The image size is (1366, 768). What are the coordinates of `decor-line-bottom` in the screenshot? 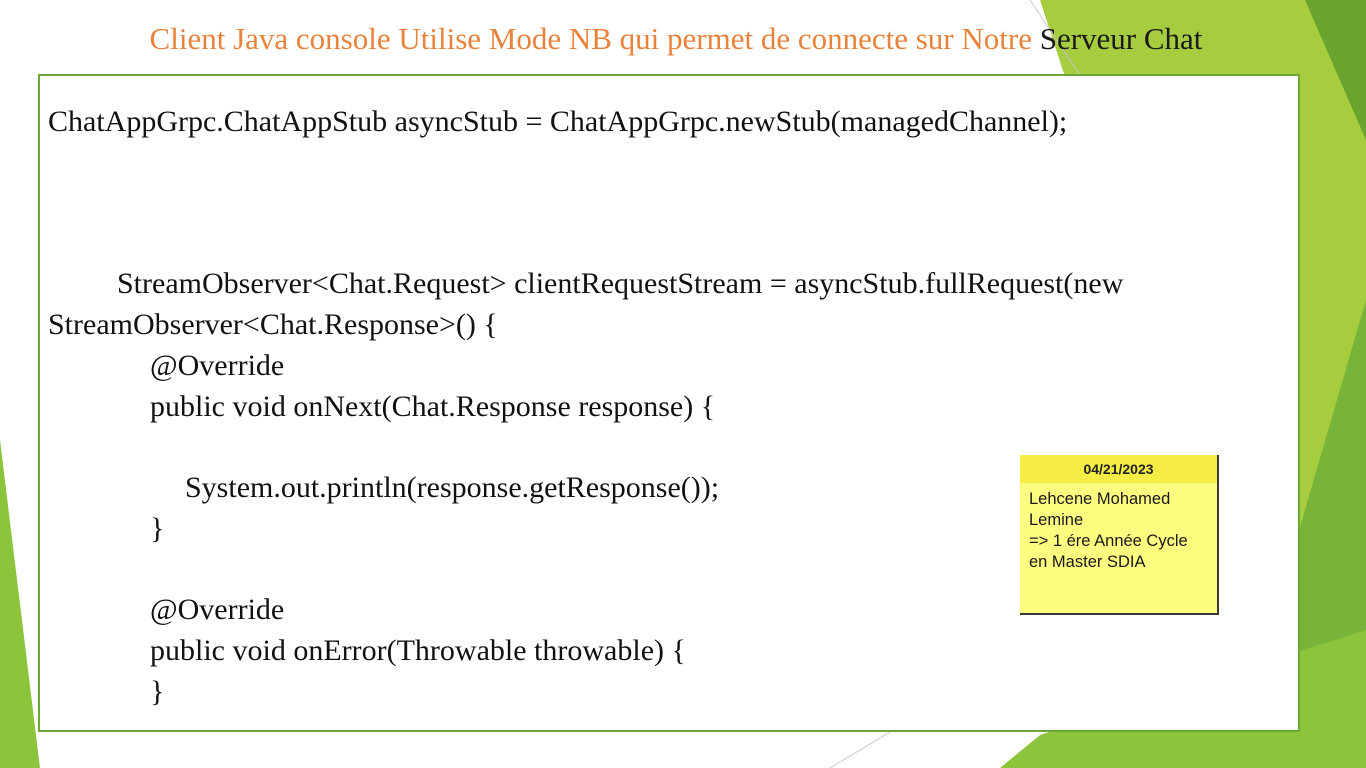 It's located at (860, 749).